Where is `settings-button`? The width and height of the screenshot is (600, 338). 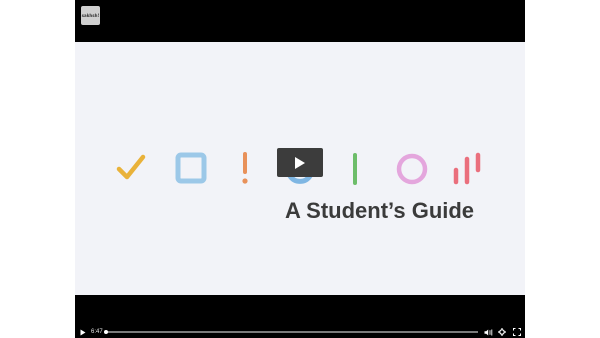
settings-button is located at coordinates (502, 332).